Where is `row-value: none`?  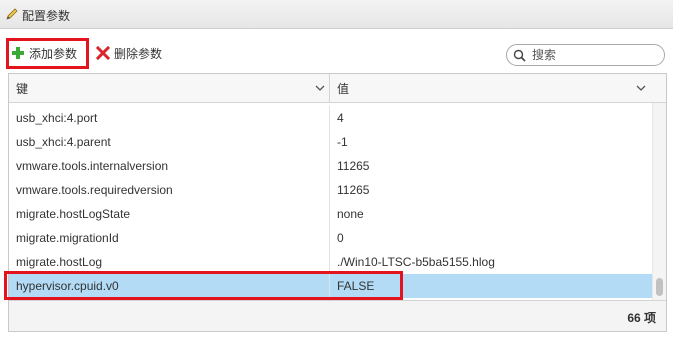 row-value: none is located at coordinates (350, 214).